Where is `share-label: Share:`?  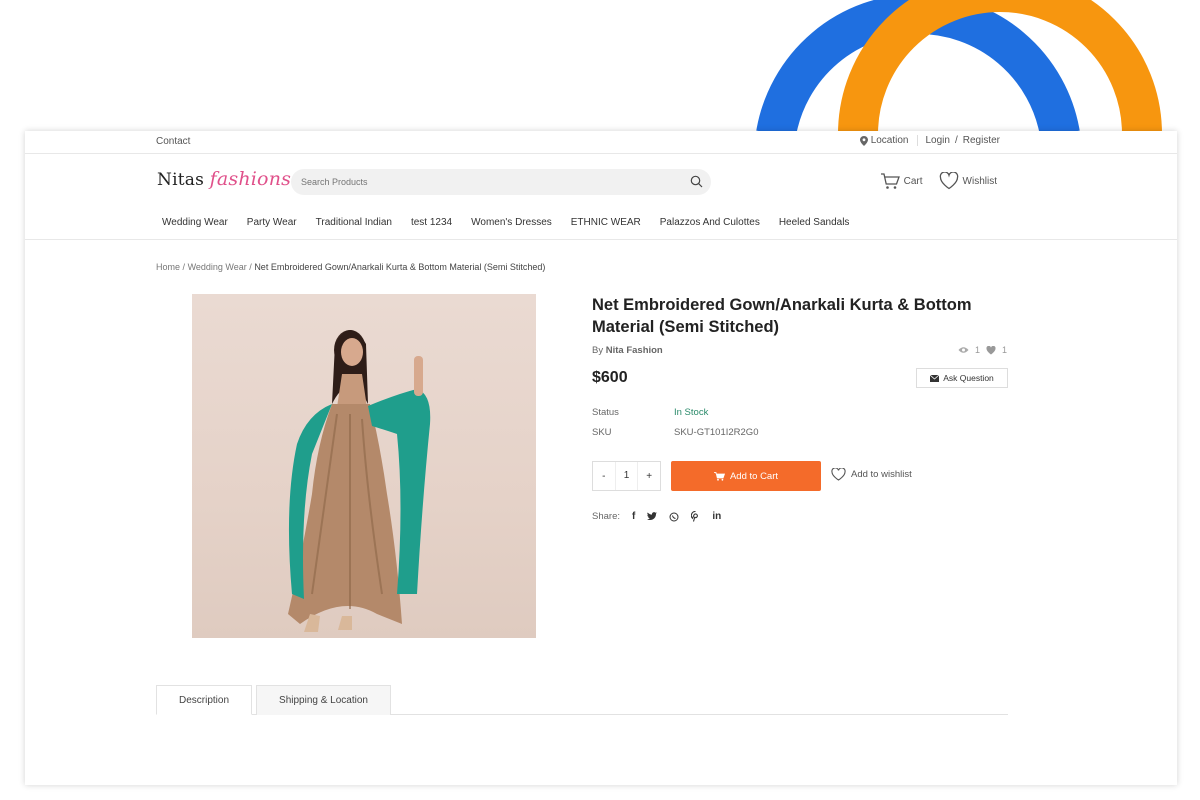 share-label: Share: is located at coordinates (606, 516).